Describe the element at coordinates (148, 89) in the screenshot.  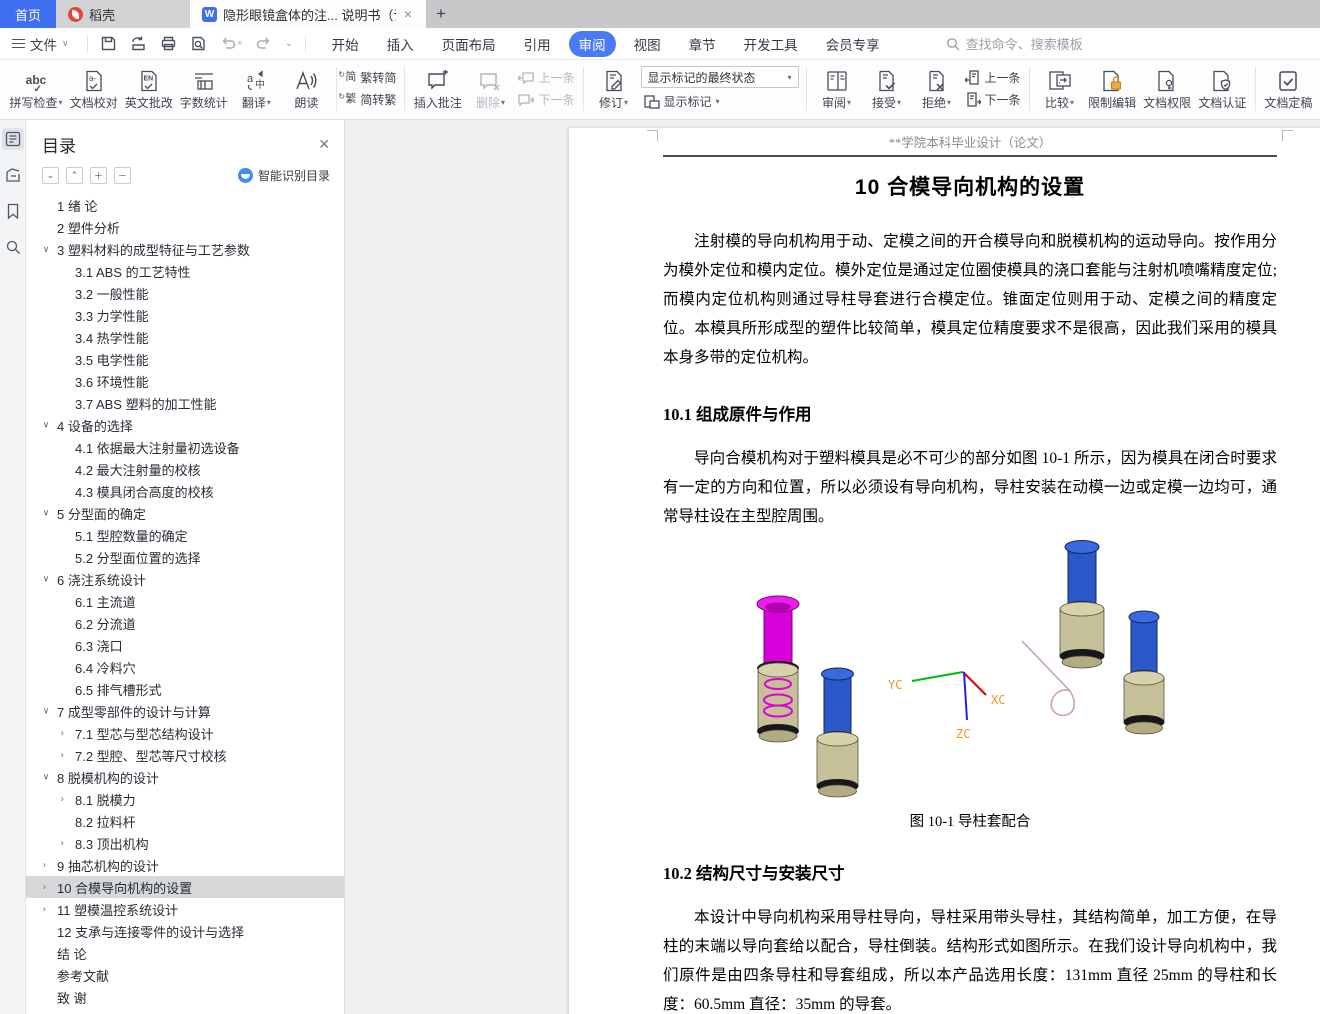
I see `english-correction-button: EN 英文批改` at that location.